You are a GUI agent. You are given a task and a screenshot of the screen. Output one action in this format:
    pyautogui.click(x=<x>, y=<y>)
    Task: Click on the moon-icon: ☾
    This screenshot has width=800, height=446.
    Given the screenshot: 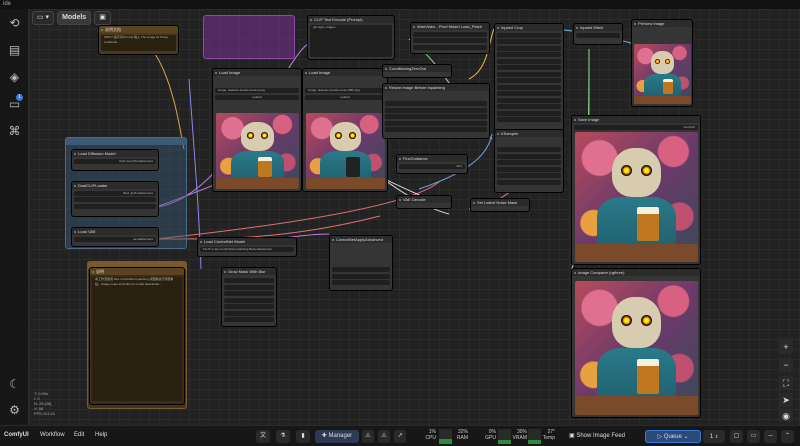 What is the action you would take?
    pyautogui.click(x=14, y=384)
    